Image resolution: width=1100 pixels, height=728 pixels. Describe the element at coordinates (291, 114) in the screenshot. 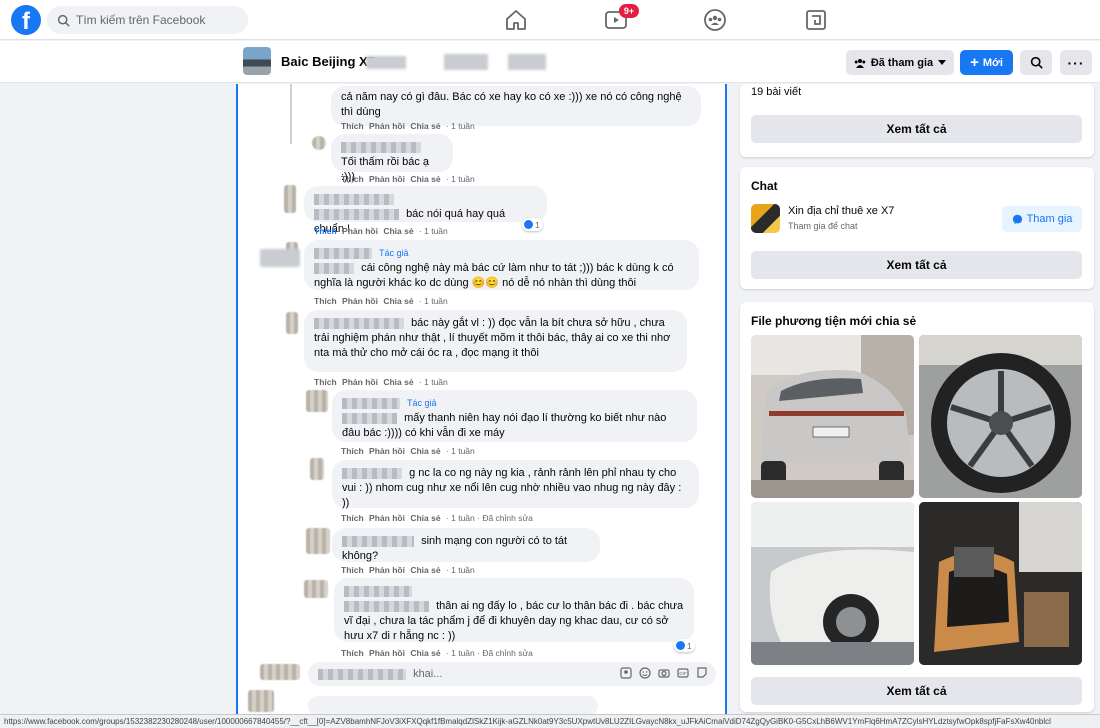

I see `thread-line` at that location.